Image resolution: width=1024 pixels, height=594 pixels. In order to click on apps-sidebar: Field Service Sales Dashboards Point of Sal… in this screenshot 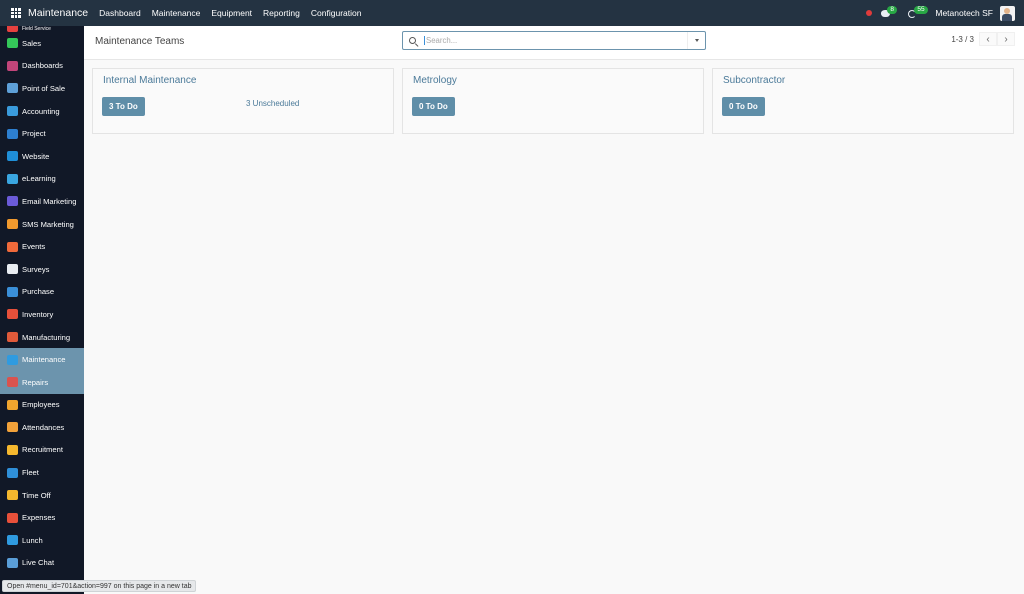, I will do `click(42, 310)`.